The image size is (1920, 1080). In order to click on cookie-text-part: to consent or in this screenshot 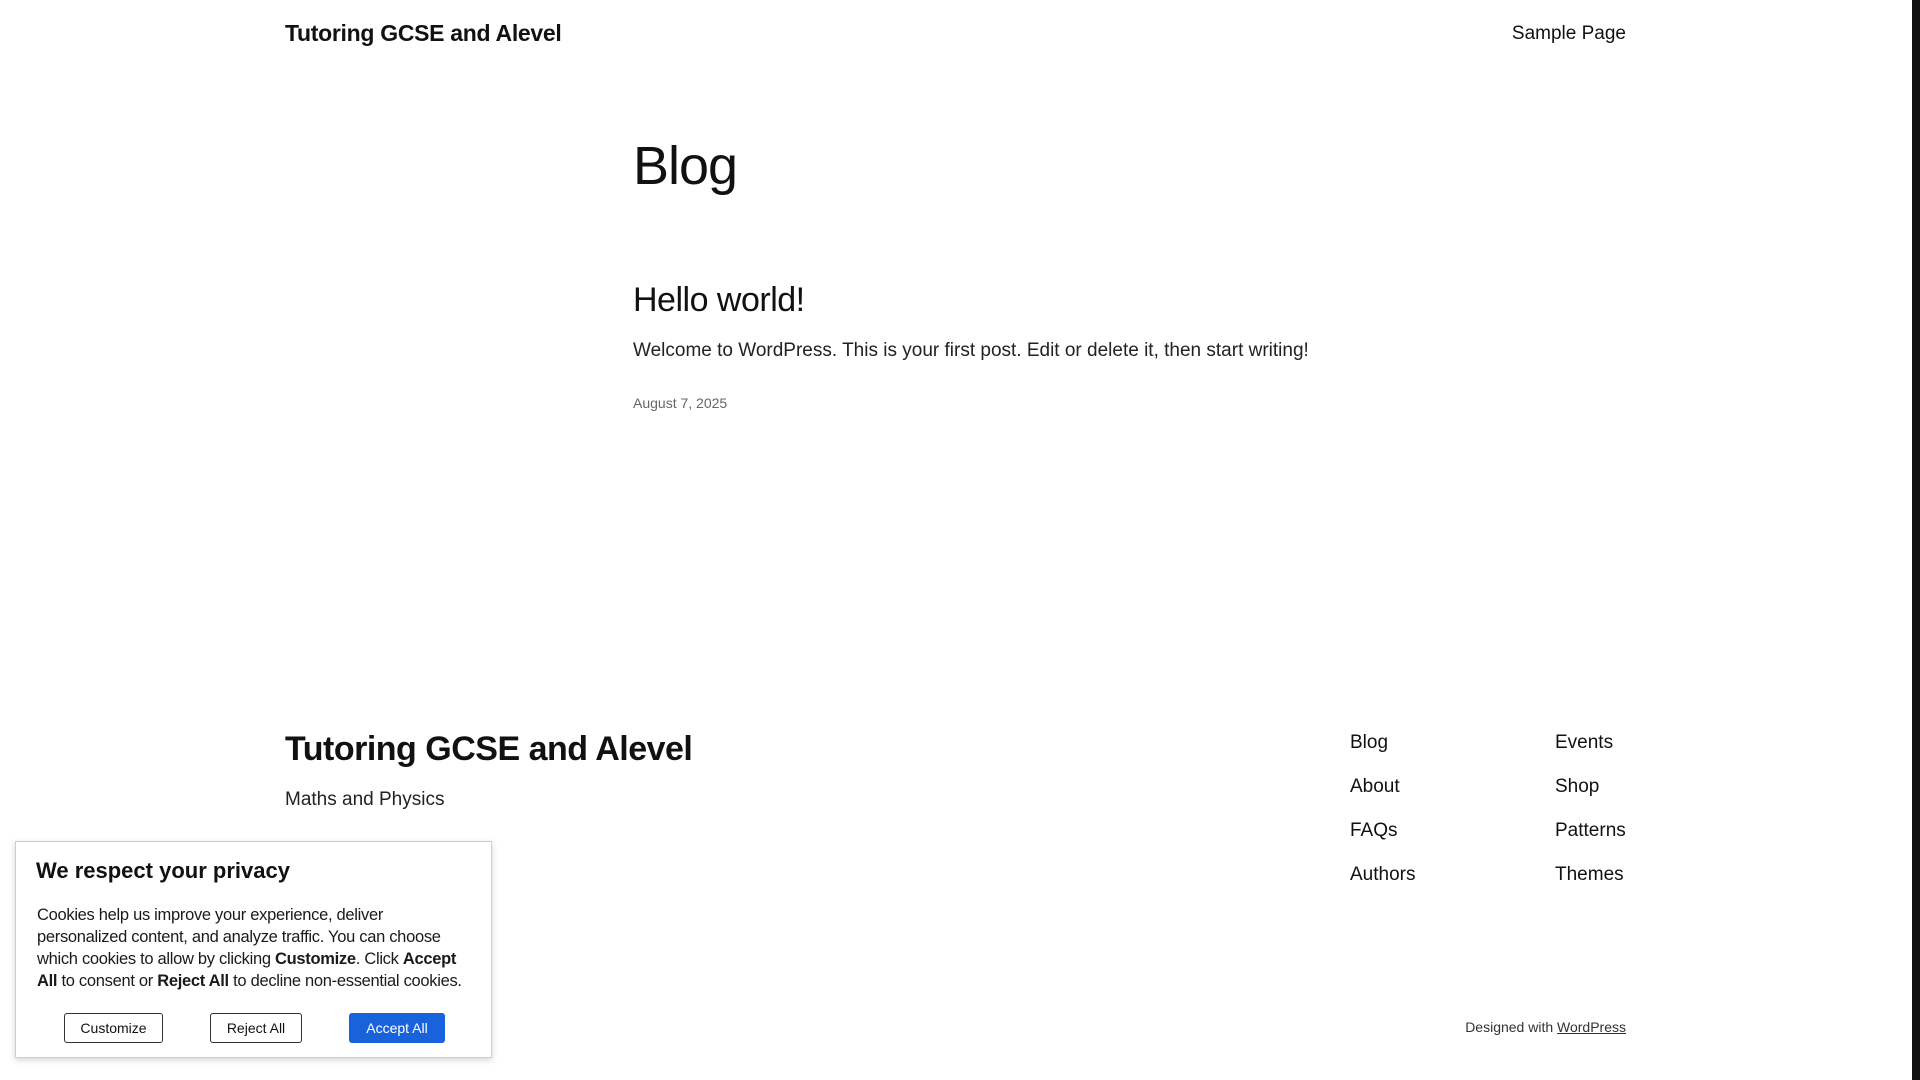, I will do `click(107, 981)`.